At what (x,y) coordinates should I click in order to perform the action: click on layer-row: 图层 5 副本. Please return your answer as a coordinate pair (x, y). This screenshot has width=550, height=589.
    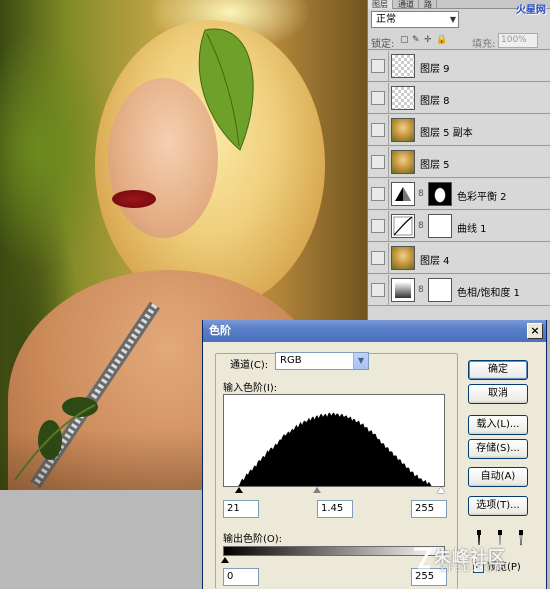
    Looking at the image, I should click on (459, 130).